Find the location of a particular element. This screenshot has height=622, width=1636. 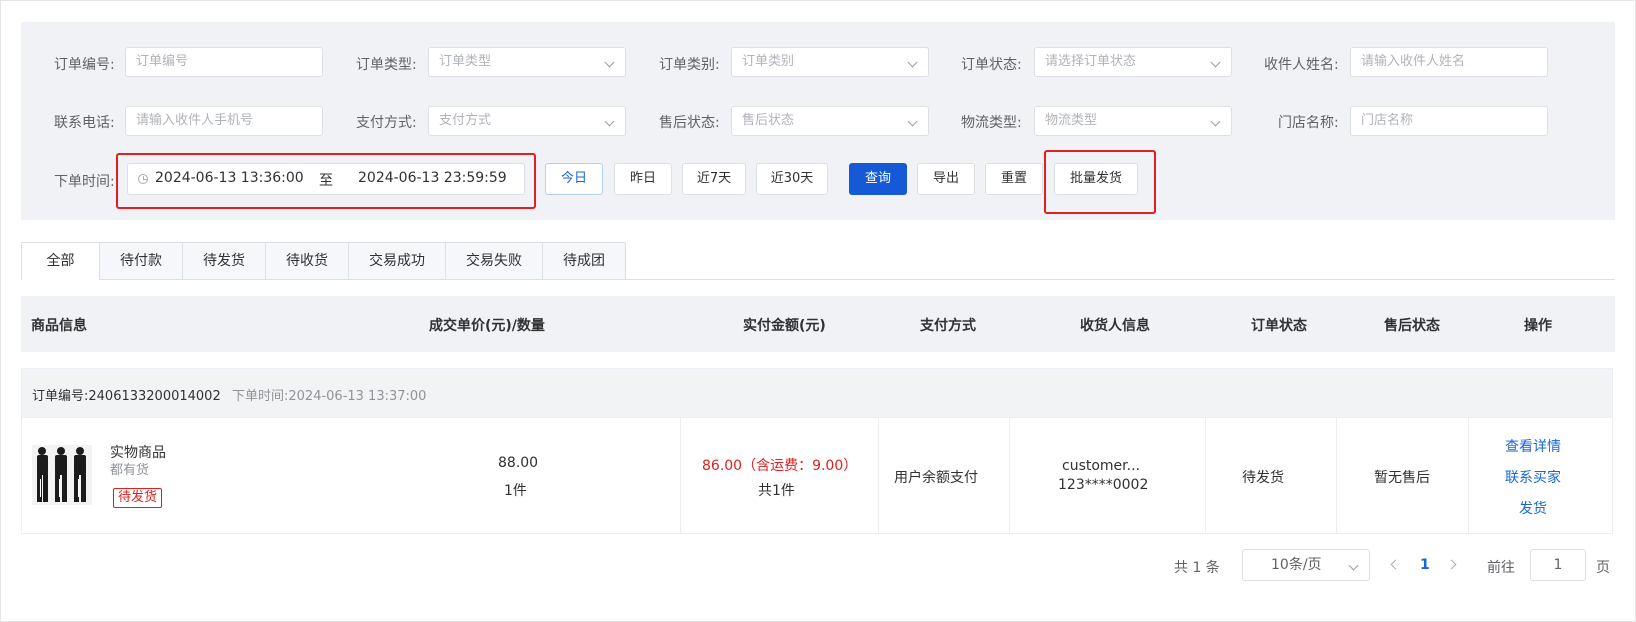

after-sale-label: 售后状态: is located at coordinates (689, 123).